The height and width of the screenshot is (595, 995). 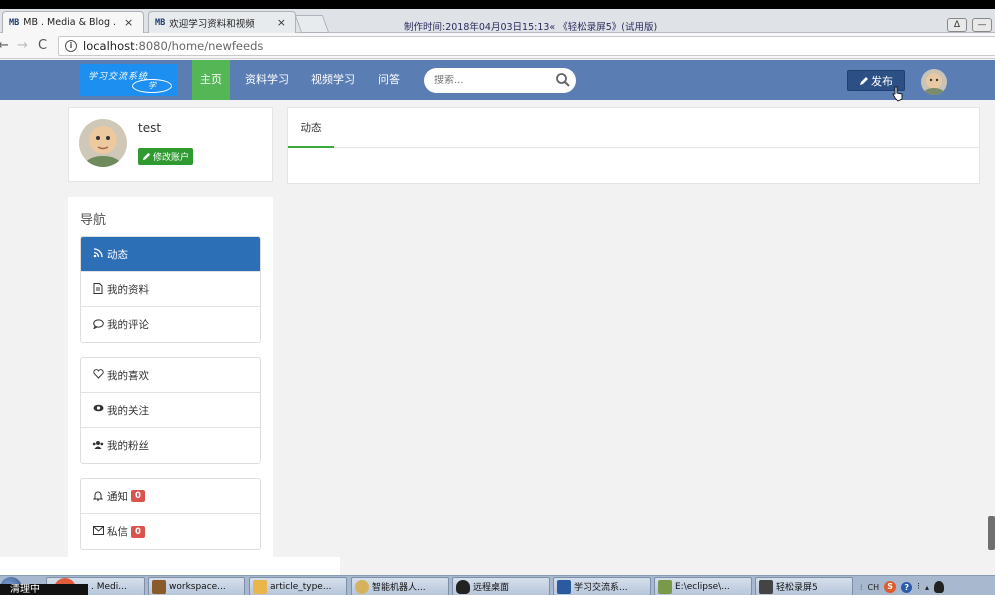 What do you see at coordinates (150, 128) in the screenshot?
I see `username: test` at bounding box center [150, 128].